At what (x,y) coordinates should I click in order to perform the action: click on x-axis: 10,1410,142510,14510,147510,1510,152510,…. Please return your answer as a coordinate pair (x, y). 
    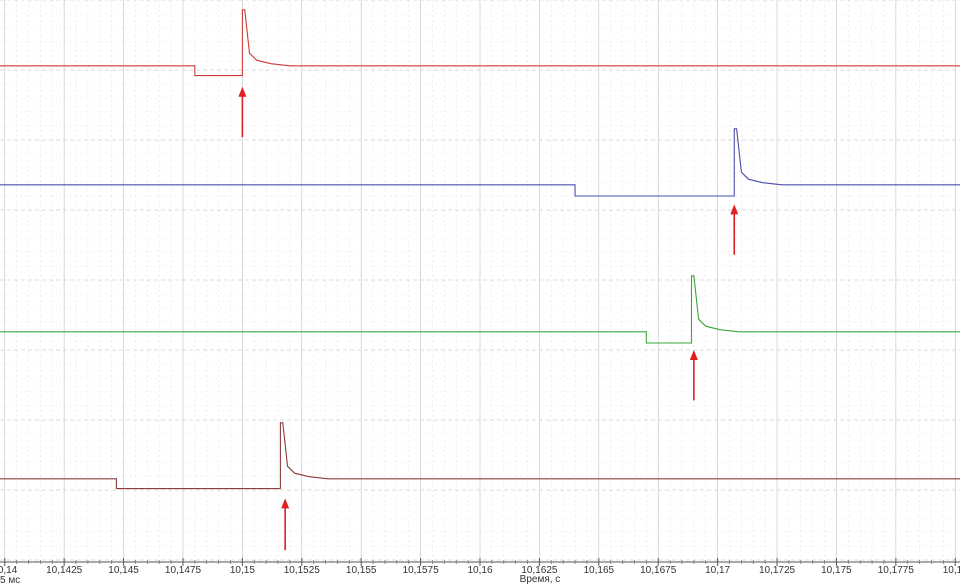
    Looking at the image, I should click on (480, 572).